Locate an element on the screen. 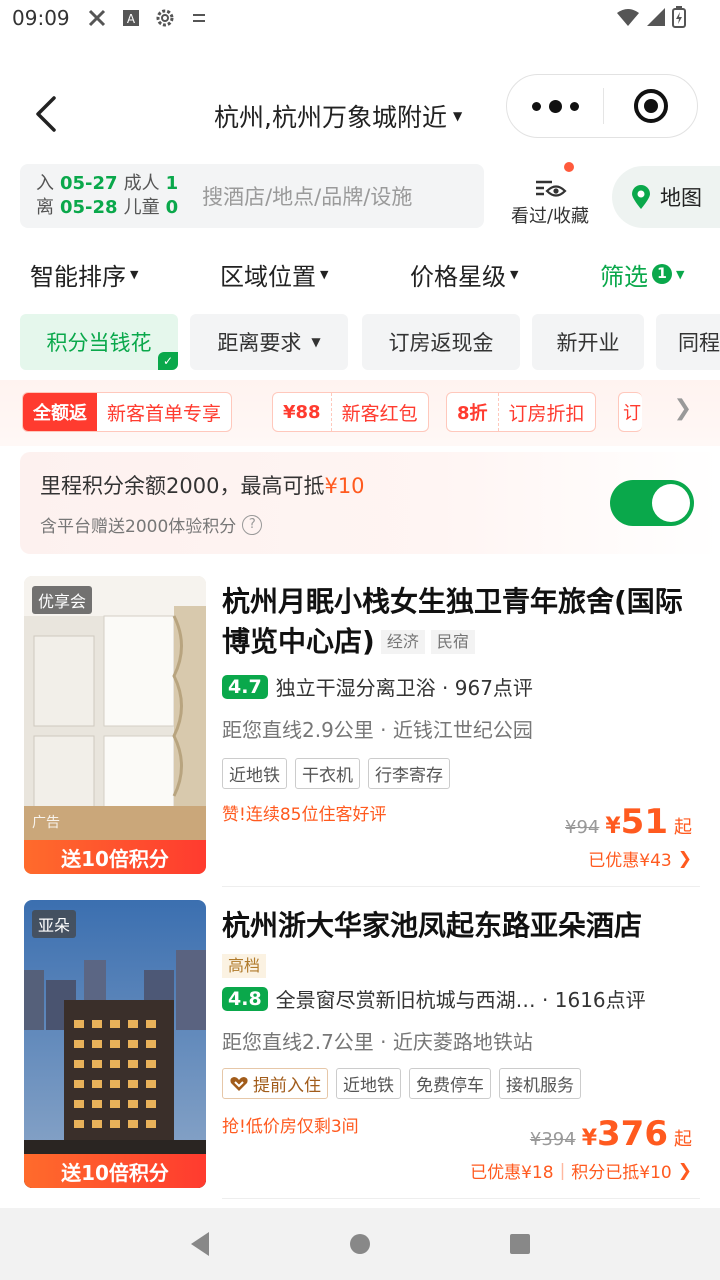  promo-row: 全额返 新客首单专享 ¥88 新客红包 8折 订房折扣 订 ❯ is located at coordinates (360, 413).